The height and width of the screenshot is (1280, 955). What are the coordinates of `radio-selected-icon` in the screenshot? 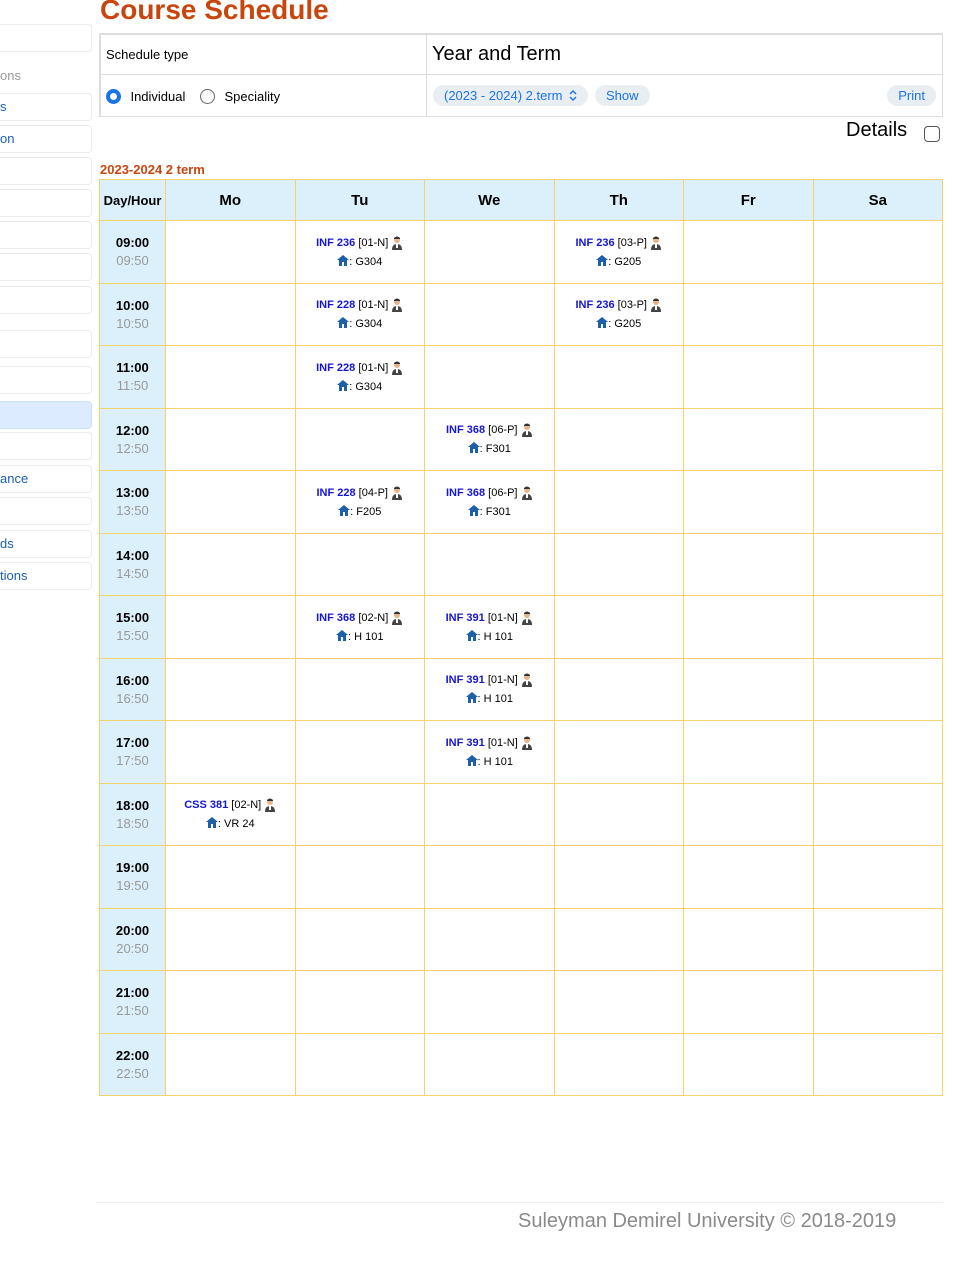 It's located at (113, 97).